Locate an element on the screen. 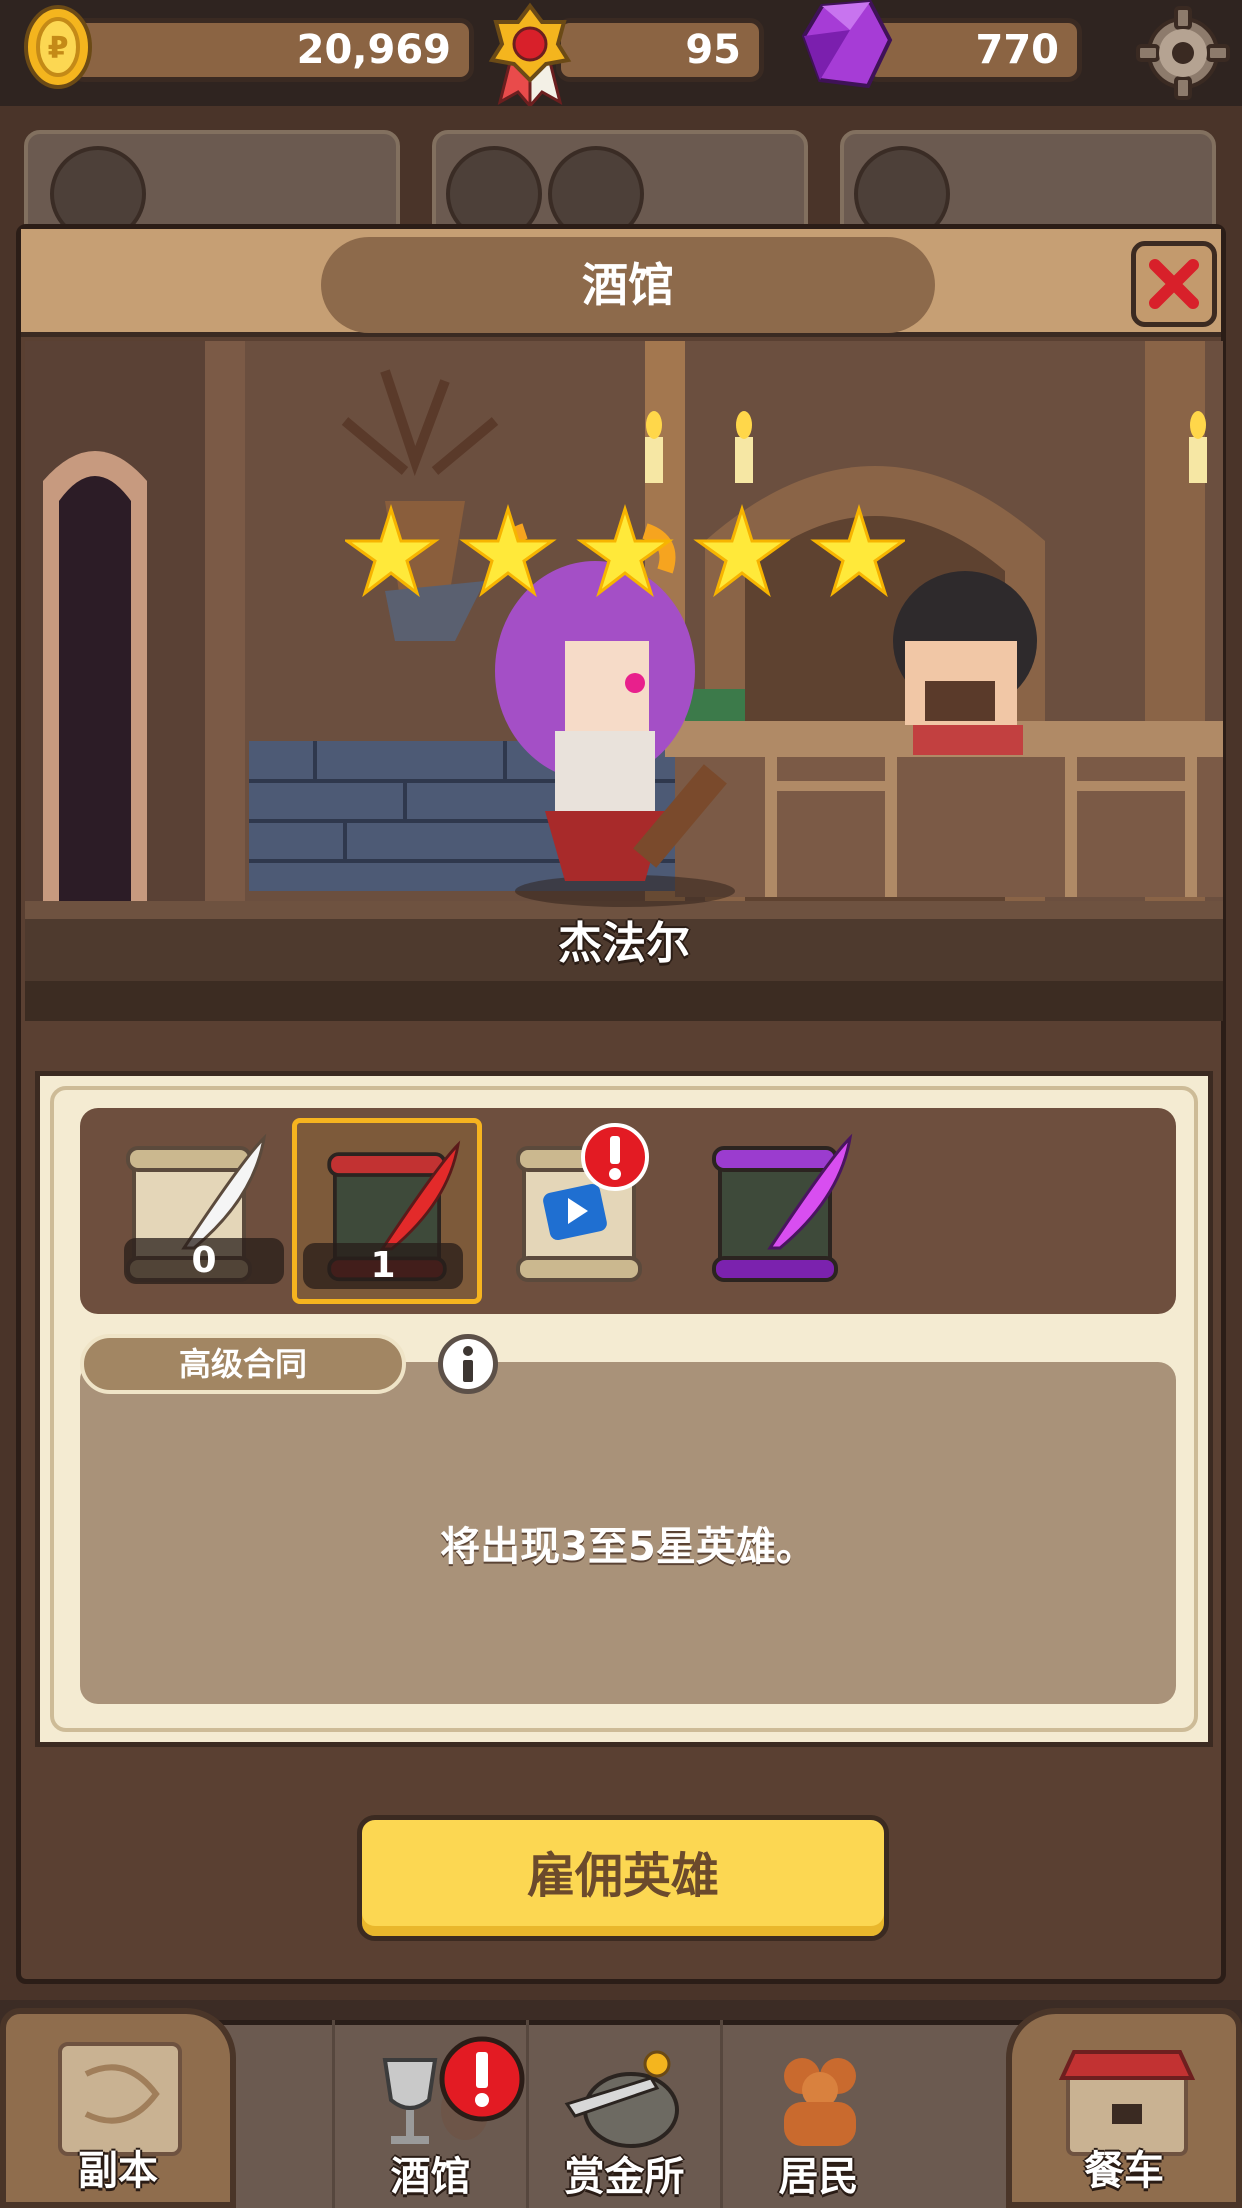 This screenshot has height=2208, width=1242. info-icon is located at coordinates (468, 1364).